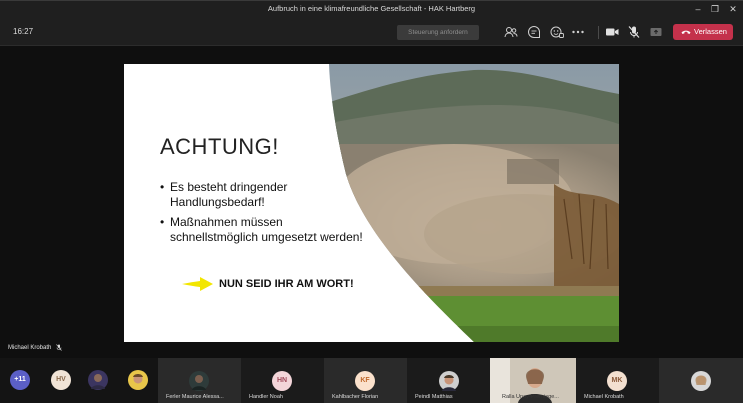  I want to click on phone-hangup-icon, so click(686, 32).